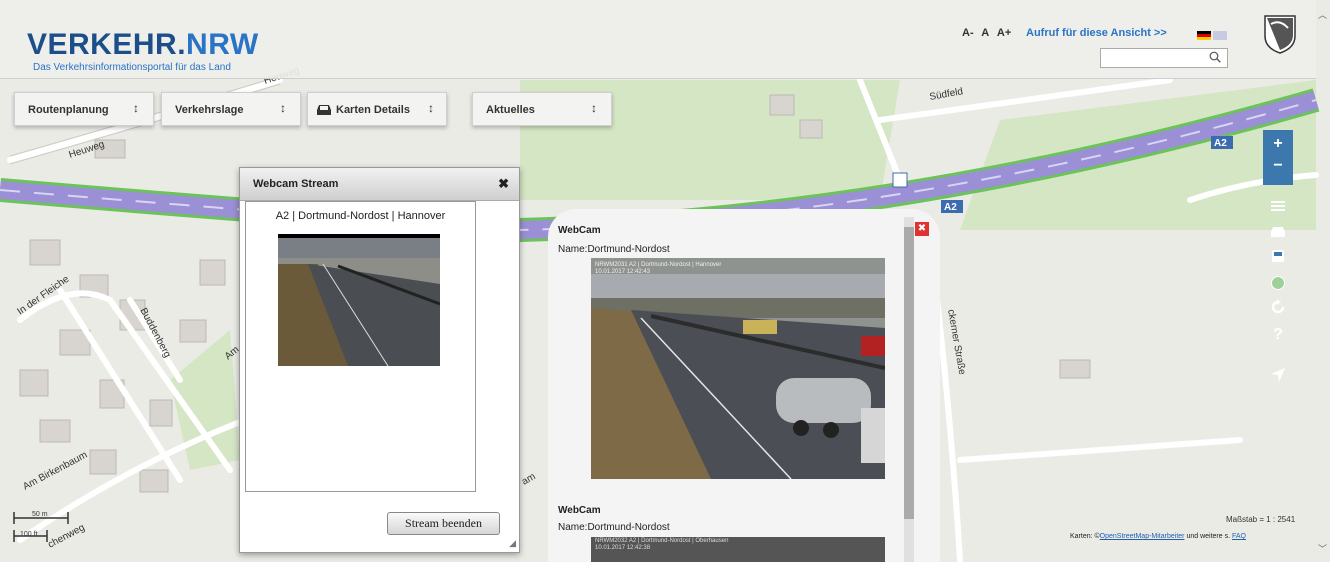  Describe the element at coordinates (1278, 335) in the screenshot. I see `help-button: ?` at that location.